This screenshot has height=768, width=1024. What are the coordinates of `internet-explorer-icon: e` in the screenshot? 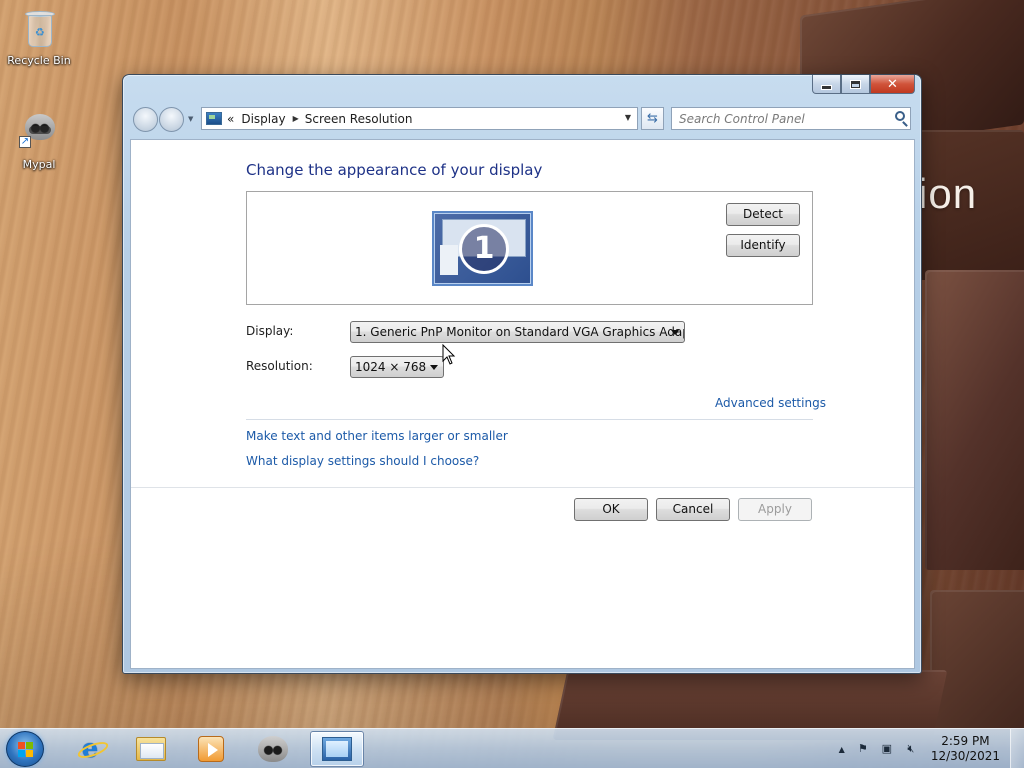 It's located at (92, 749).